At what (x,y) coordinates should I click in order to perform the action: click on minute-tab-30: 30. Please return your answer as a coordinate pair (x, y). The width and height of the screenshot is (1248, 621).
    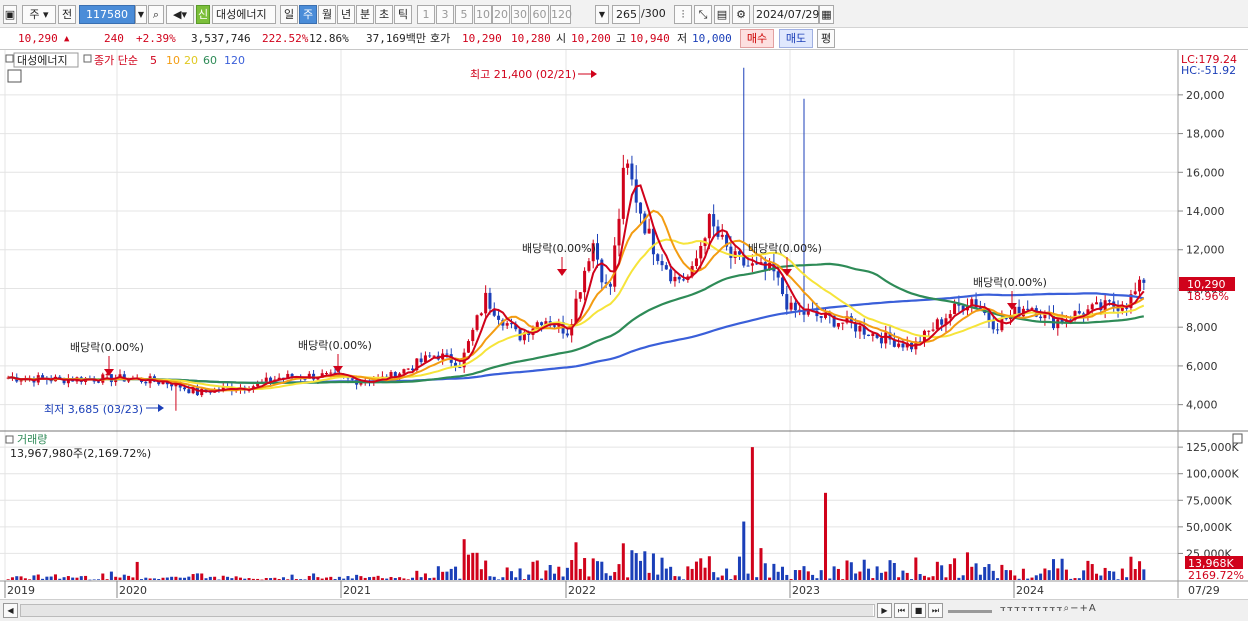
    Looking at the image, I should click on (520, 14).